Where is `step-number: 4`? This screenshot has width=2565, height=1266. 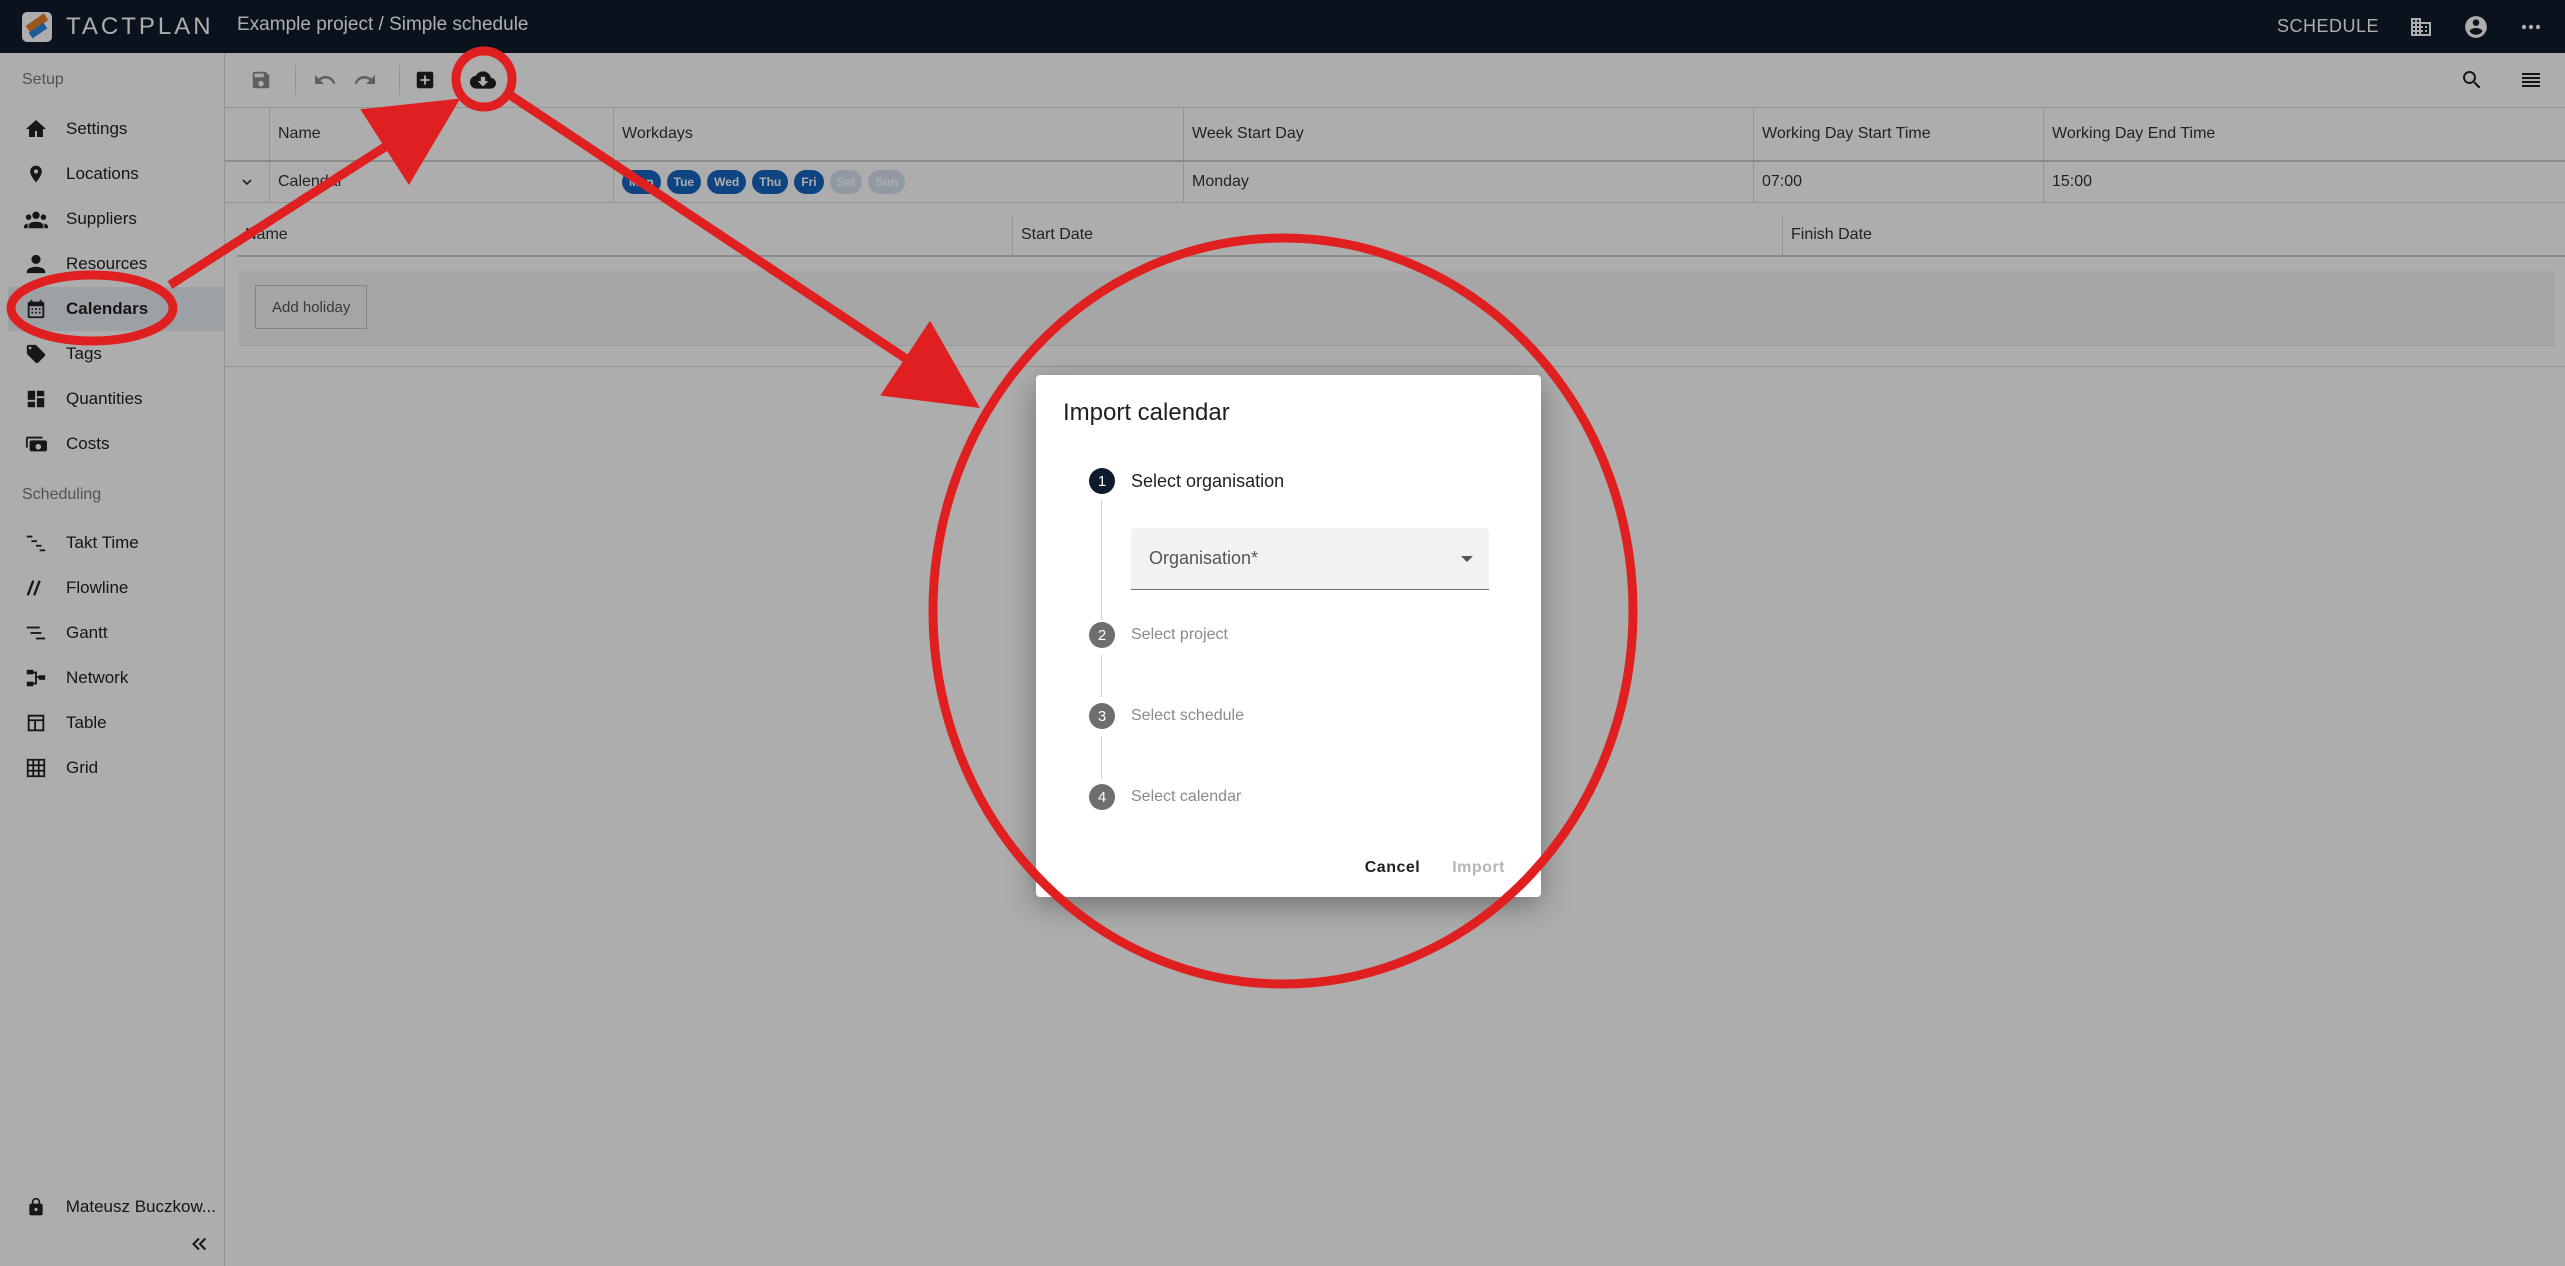 step-number: 4 is located at coordinates (1102, 797).